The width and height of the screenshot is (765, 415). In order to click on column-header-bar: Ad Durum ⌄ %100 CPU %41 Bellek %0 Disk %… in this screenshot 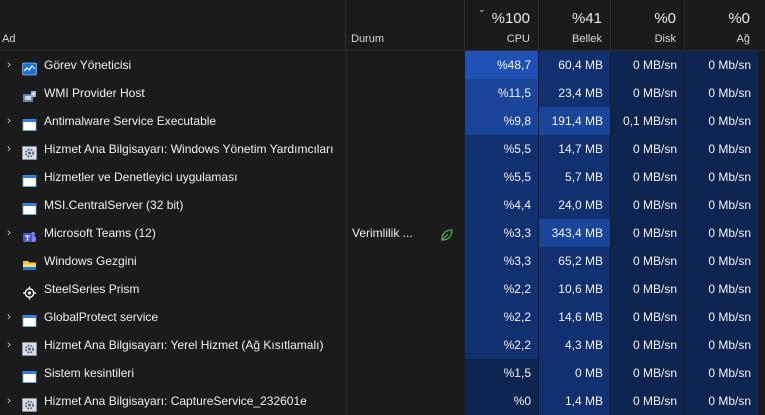, I will do `click(382, 25)`.